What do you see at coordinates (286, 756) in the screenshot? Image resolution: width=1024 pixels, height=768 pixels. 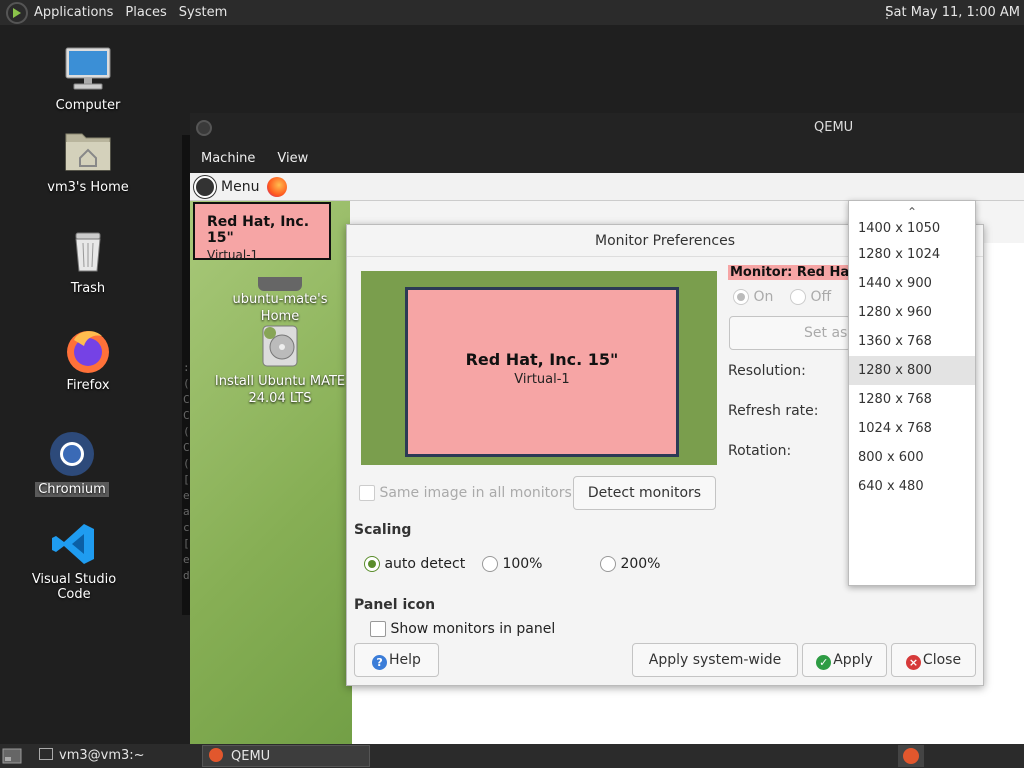 I see `taskbar-qemu: QEMU` at bounding box center [286, 756].